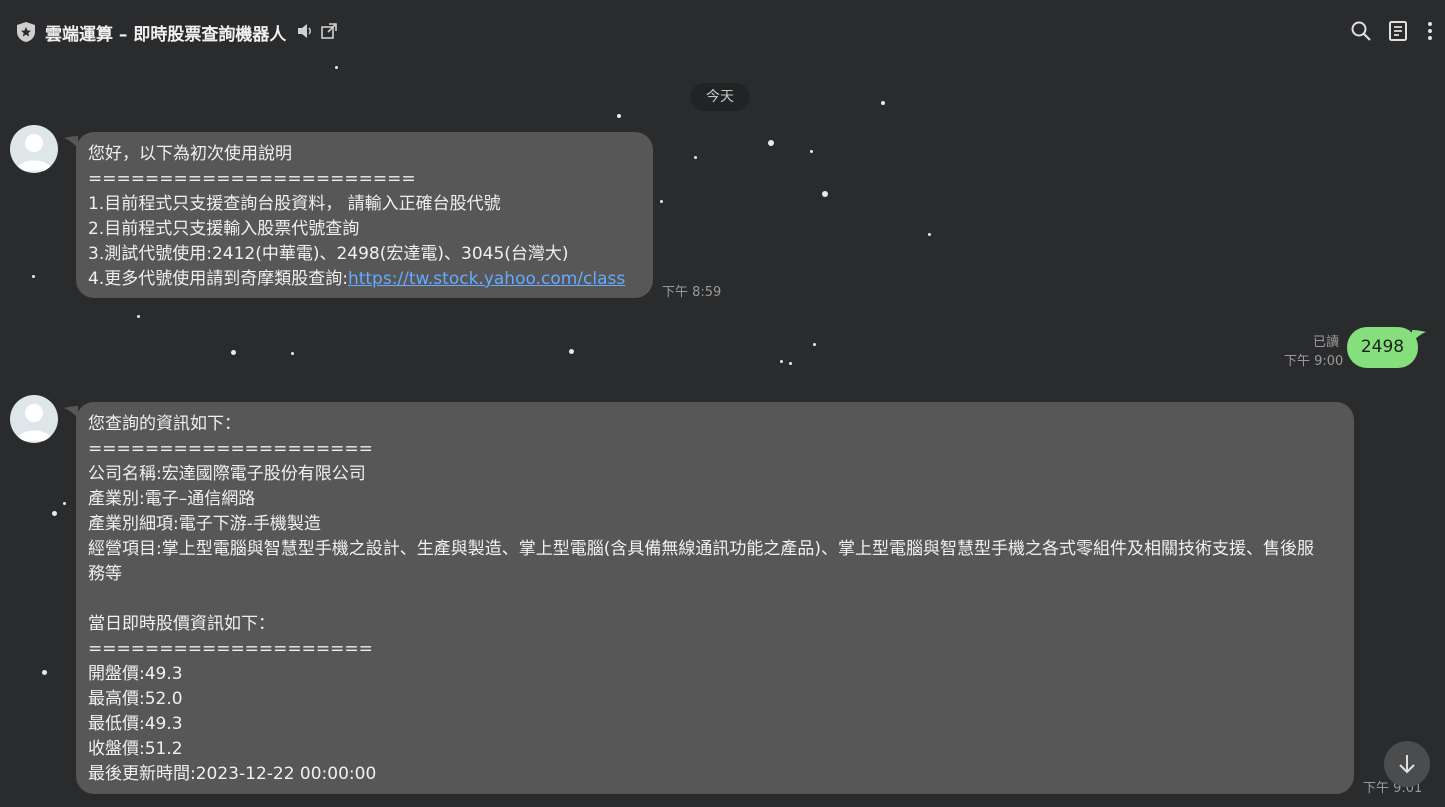 The image size is (1445, 807). Describe the element at coordinates (252, 179) in the screenshot. I see `message-line: =======================` at that location.